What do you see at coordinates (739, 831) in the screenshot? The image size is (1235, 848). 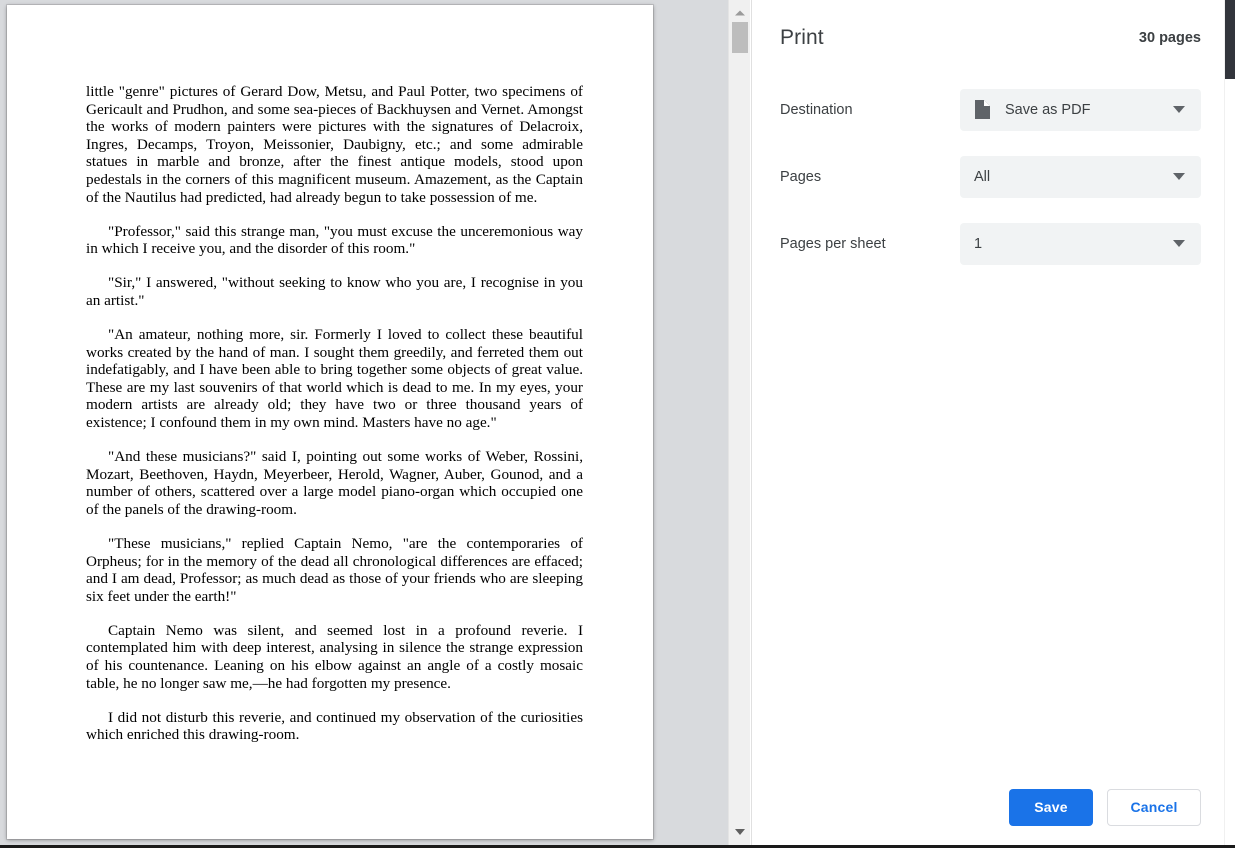 I see `scroll-down-arrow-icon` at bounding box center [739, 831].